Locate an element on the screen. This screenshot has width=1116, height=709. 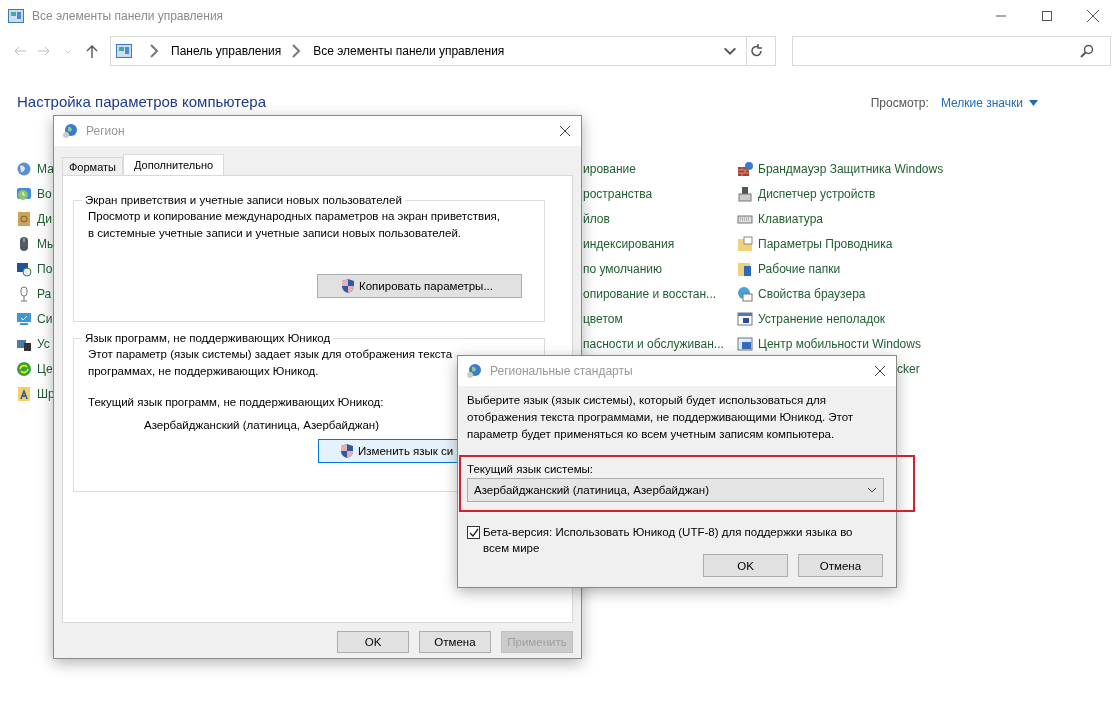
description-text: Этот параметр (язык системы) задает язык для отображения текста программах, не поддерживающих Юникод. is located at coordinates (270, 363).